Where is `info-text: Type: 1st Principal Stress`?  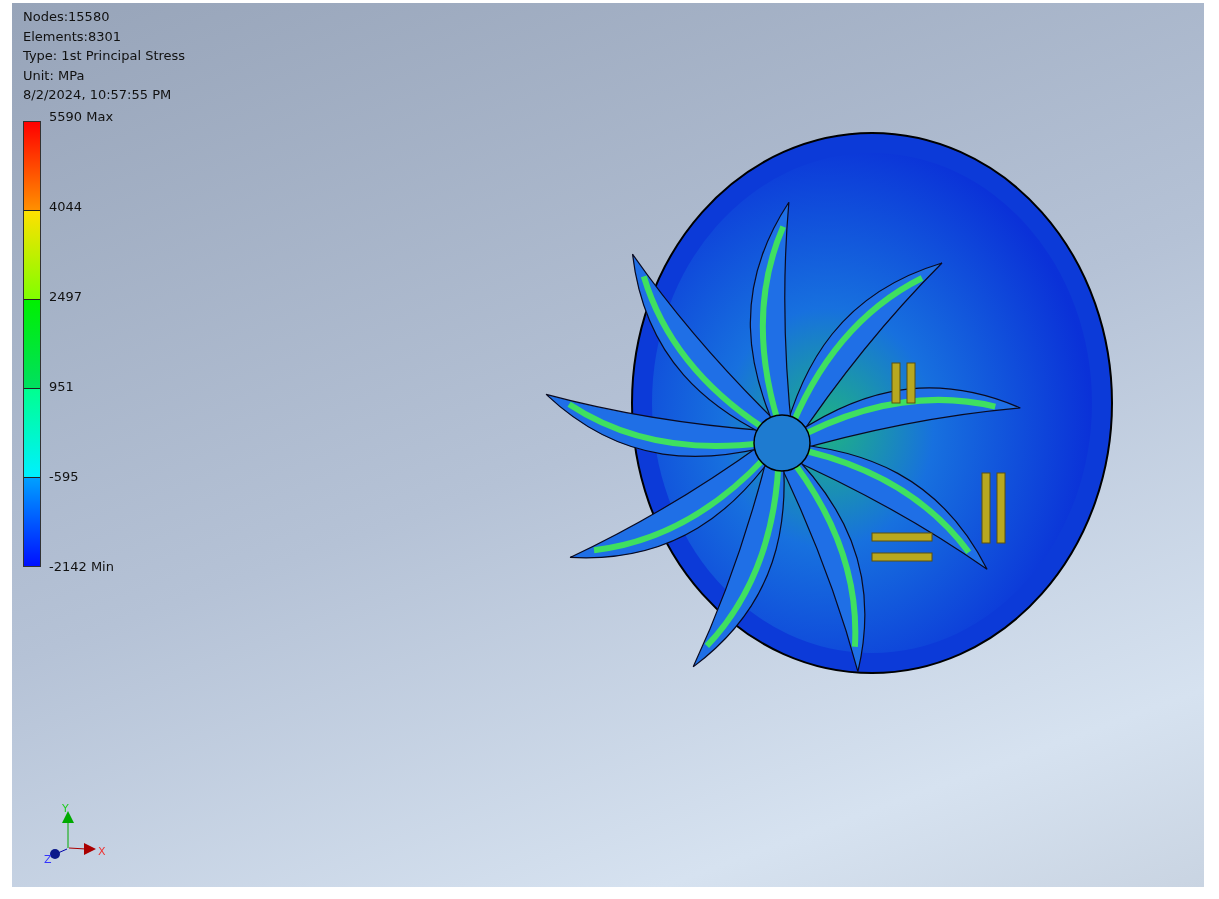 info-text: Type: 1st Principal Stress is located at coordinates (105, 56).